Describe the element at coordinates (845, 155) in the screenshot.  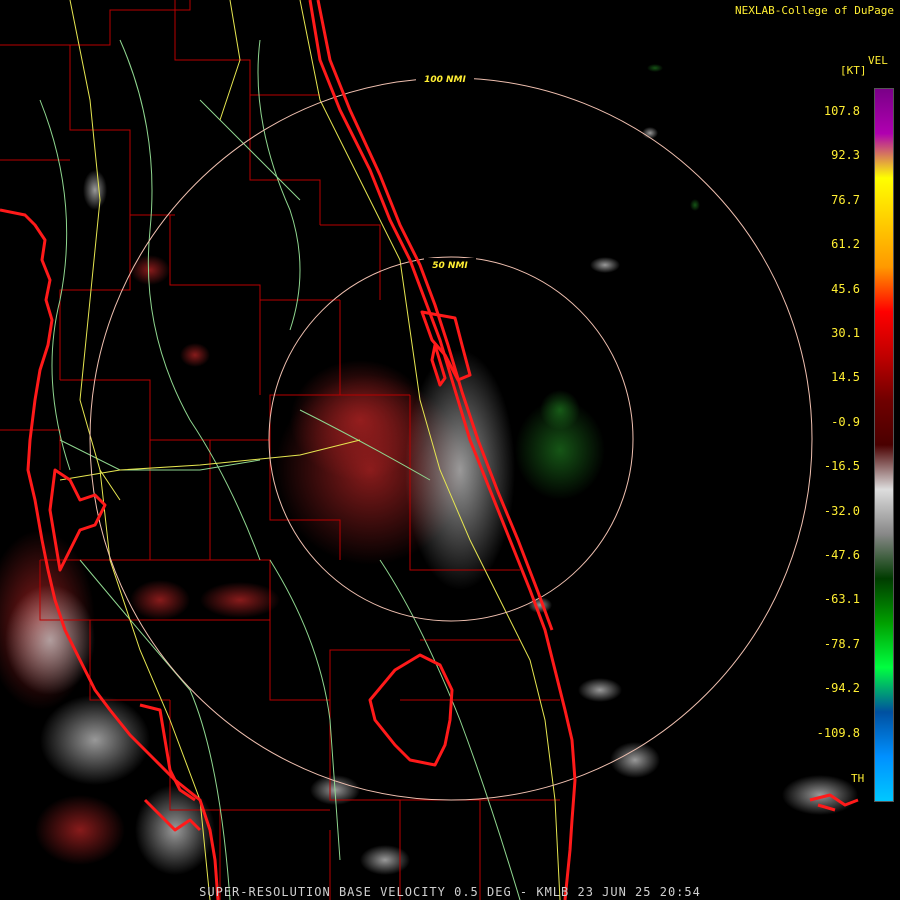
I see `legend-tick: 92.3` at that location.